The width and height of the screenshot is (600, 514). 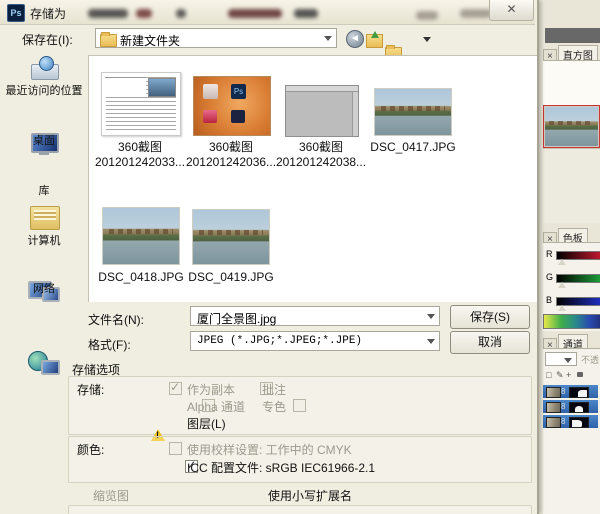 I want to click on bottom-group-partial, so click(x=300, y=509).